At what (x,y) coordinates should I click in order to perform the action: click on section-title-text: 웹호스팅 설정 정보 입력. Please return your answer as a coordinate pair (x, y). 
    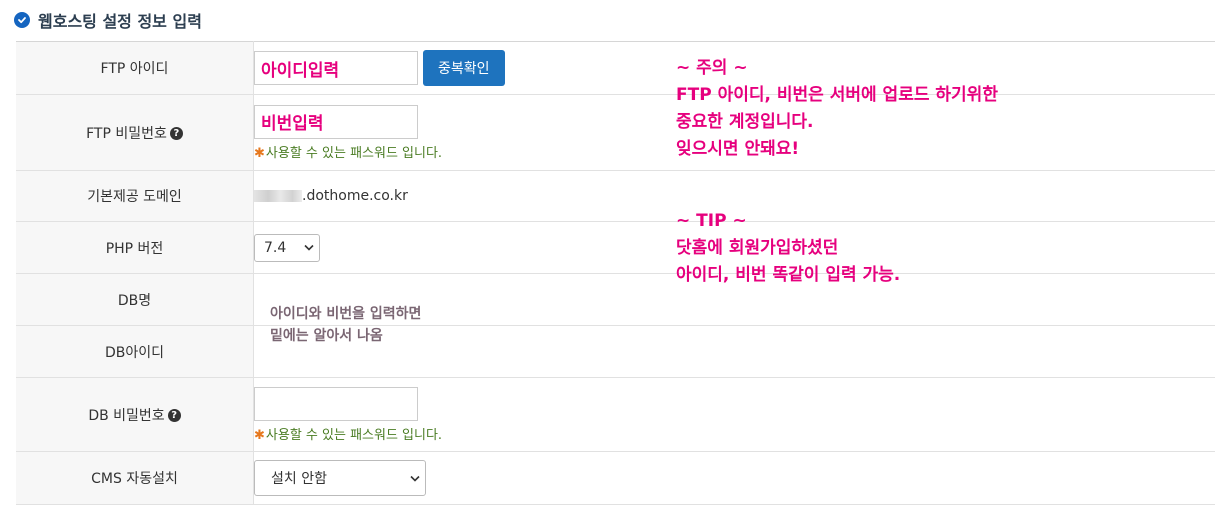
    Looking at the image, I should click on (120, 21).